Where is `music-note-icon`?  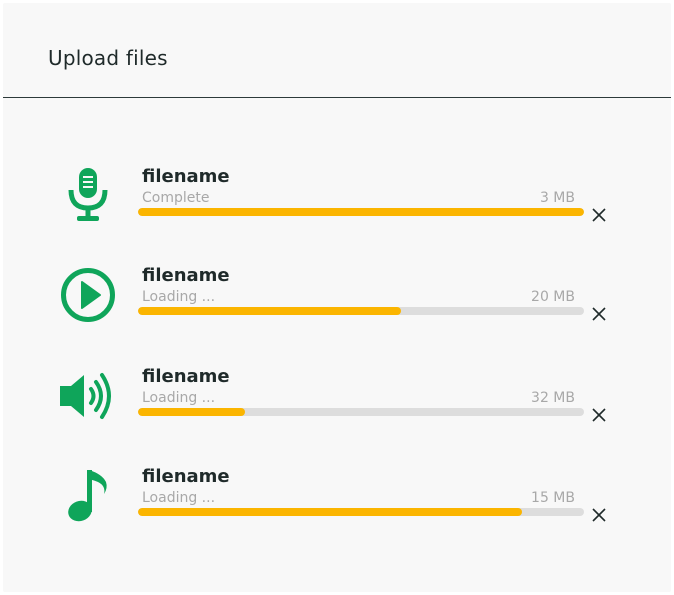
music-note-icon is located at coordinates (88, 496).